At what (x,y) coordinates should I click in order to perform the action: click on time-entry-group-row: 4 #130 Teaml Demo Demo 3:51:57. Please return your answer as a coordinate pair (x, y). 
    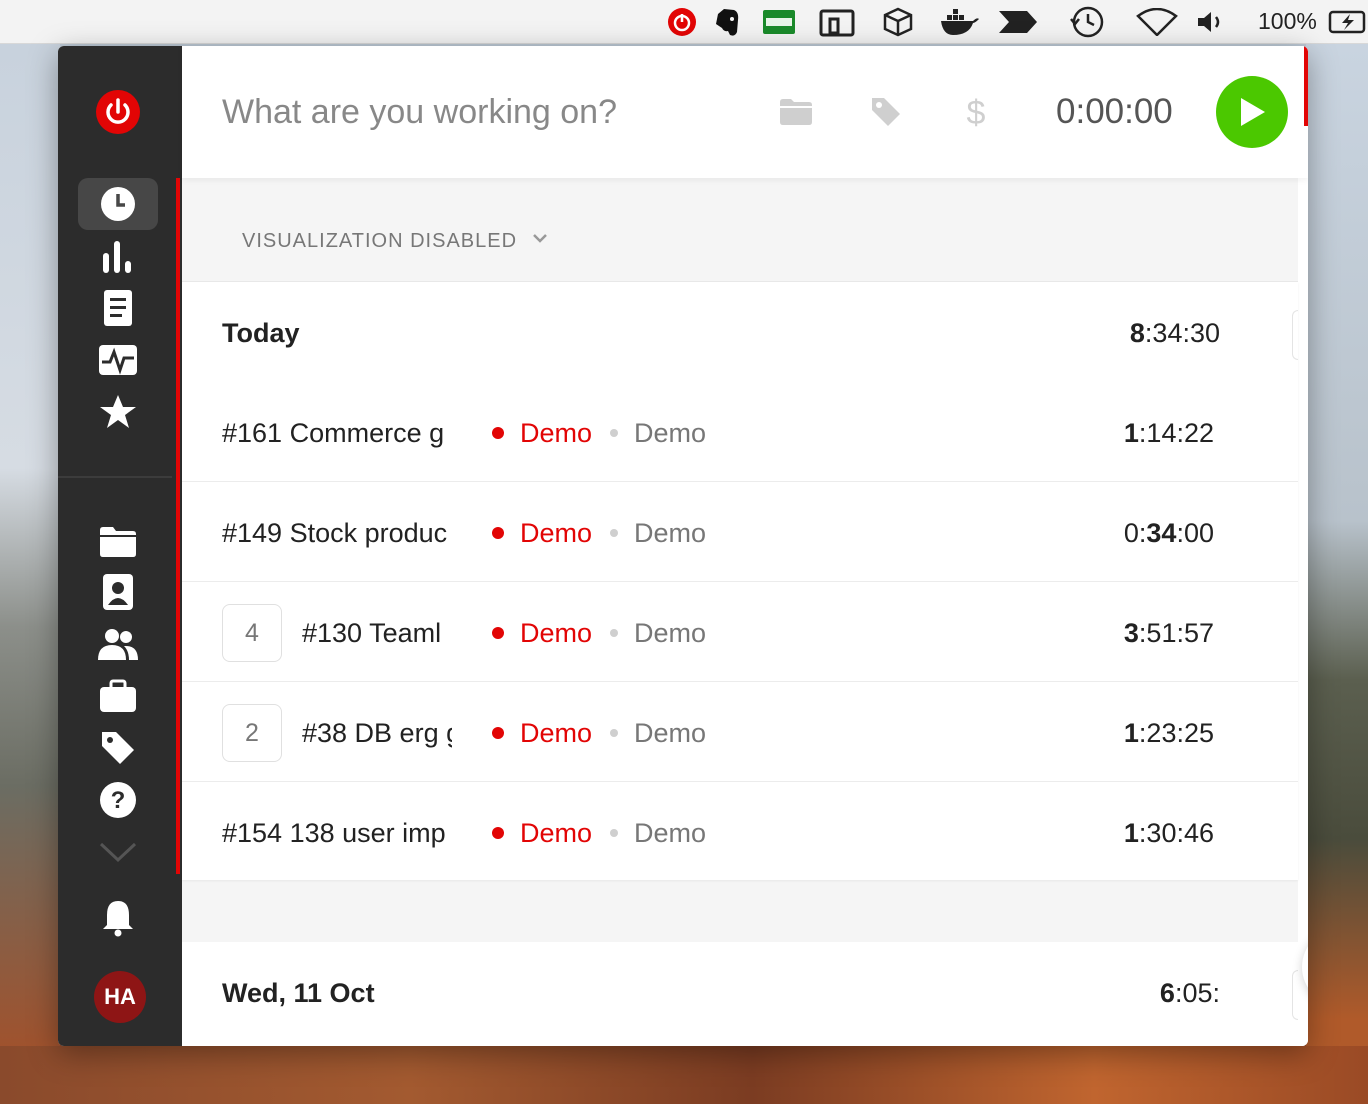
    Looking at the image, I should click on (740, 632).